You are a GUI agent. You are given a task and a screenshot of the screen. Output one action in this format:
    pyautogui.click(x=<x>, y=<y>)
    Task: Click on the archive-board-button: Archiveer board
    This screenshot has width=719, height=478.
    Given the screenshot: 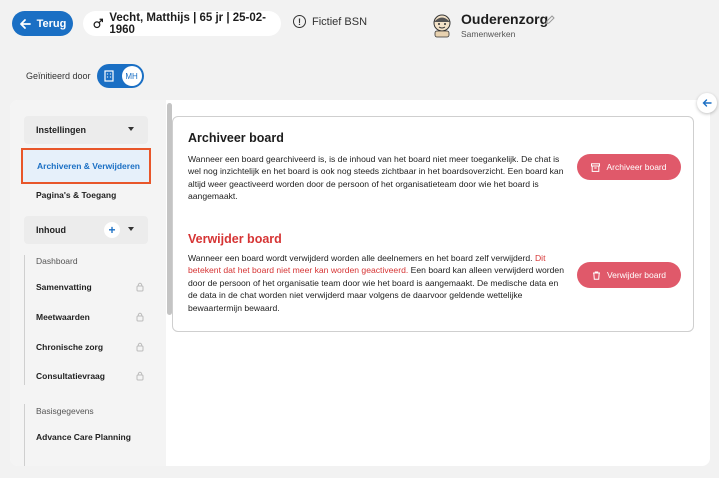 What is the action you would take?
    pyautogui.click(x=629, y=167)
    